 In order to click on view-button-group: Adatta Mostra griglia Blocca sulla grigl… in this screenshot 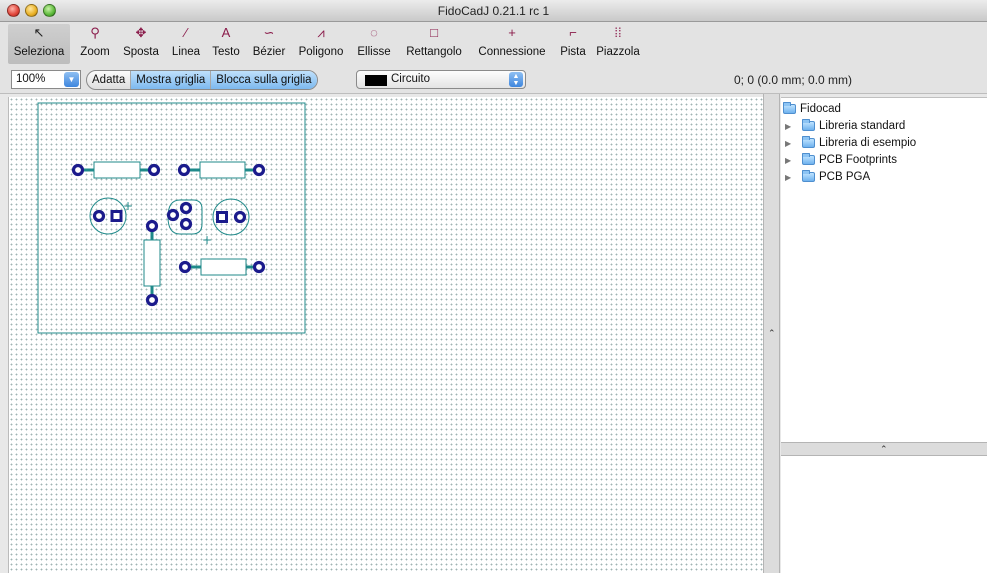, I will do `click(202, 80)`.